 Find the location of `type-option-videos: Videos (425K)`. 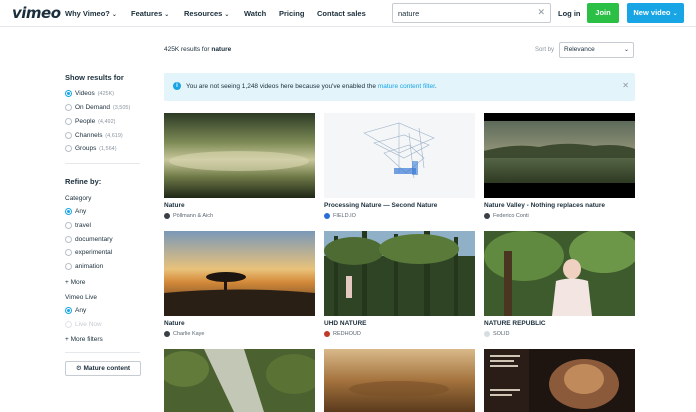

type-option-videos: Videos (425K) is located at coordinates (89, 95).